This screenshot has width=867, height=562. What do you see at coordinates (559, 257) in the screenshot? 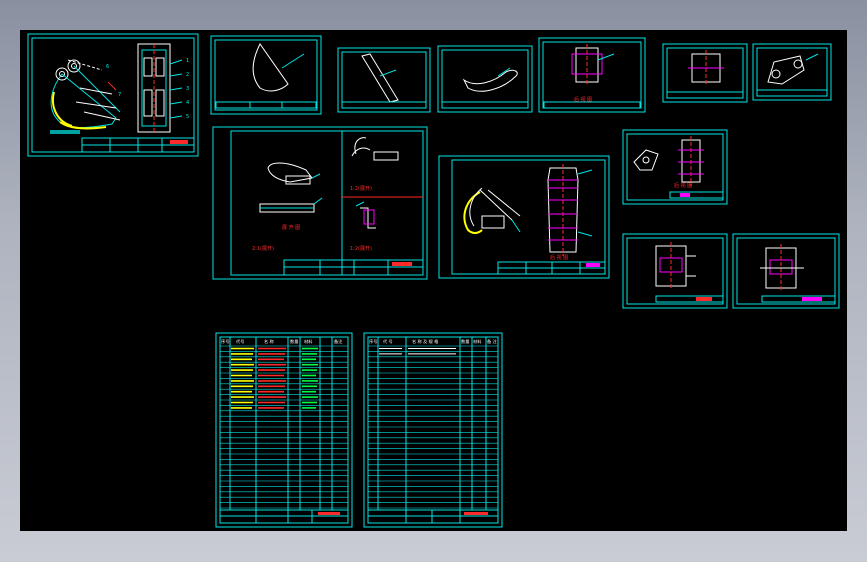
I see `caption-side-rear-view: 后 视 图` at bounding box center [559, 257].